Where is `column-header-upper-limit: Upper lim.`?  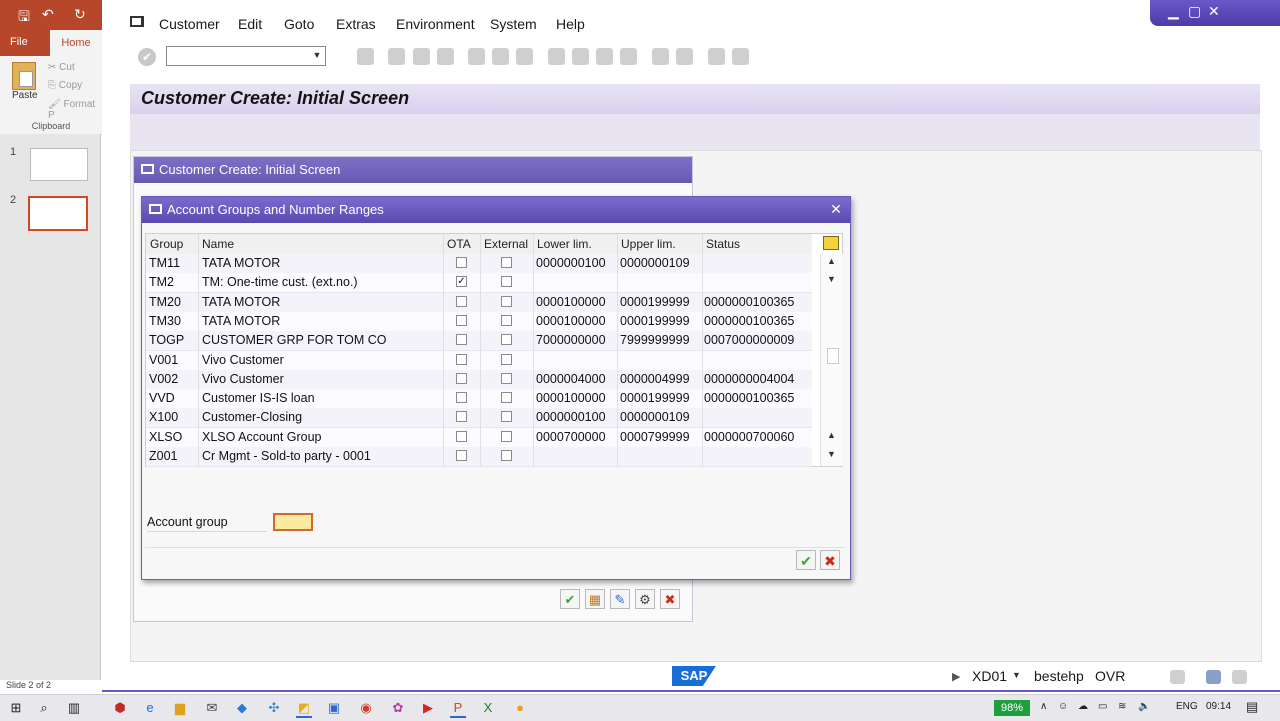 column-header-upper-limit: Upper lim. is located at coordinates (648, 244).